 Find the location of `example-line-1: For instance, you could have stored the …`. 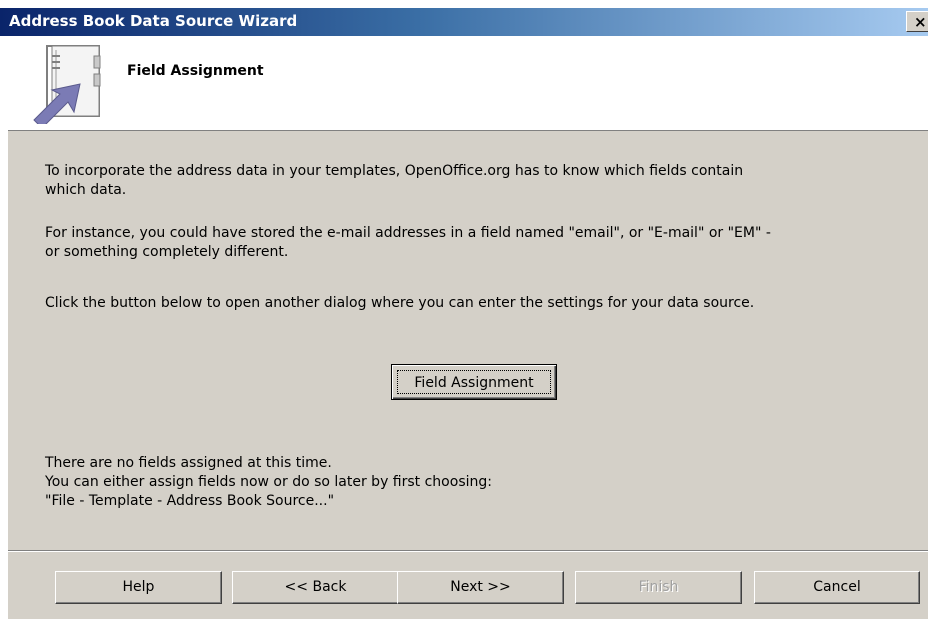

example-line-1: For instance, you could have stored the … is located at coordinates (408, 233).